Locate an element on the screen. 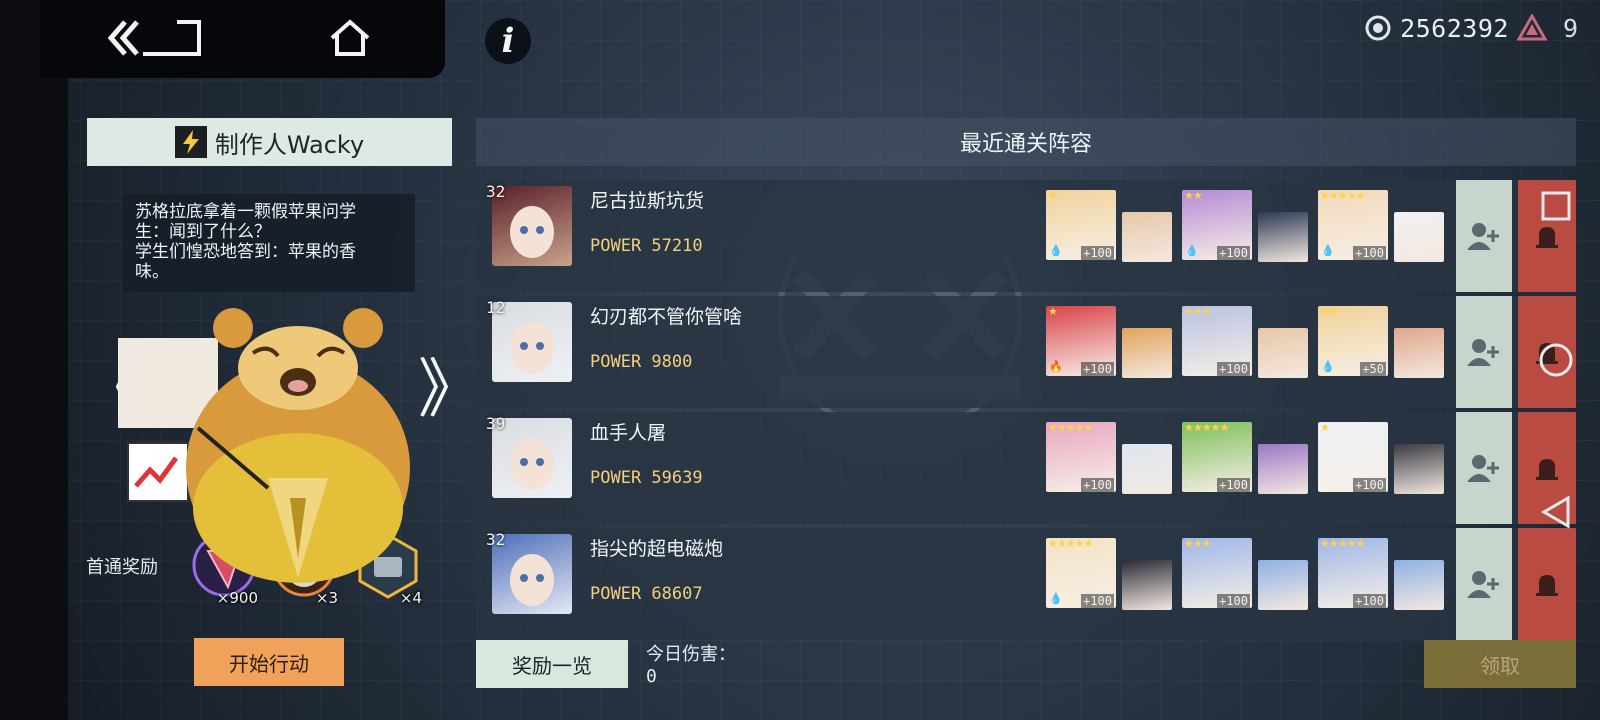  left-letterbox is located at coordinates (34, 360).